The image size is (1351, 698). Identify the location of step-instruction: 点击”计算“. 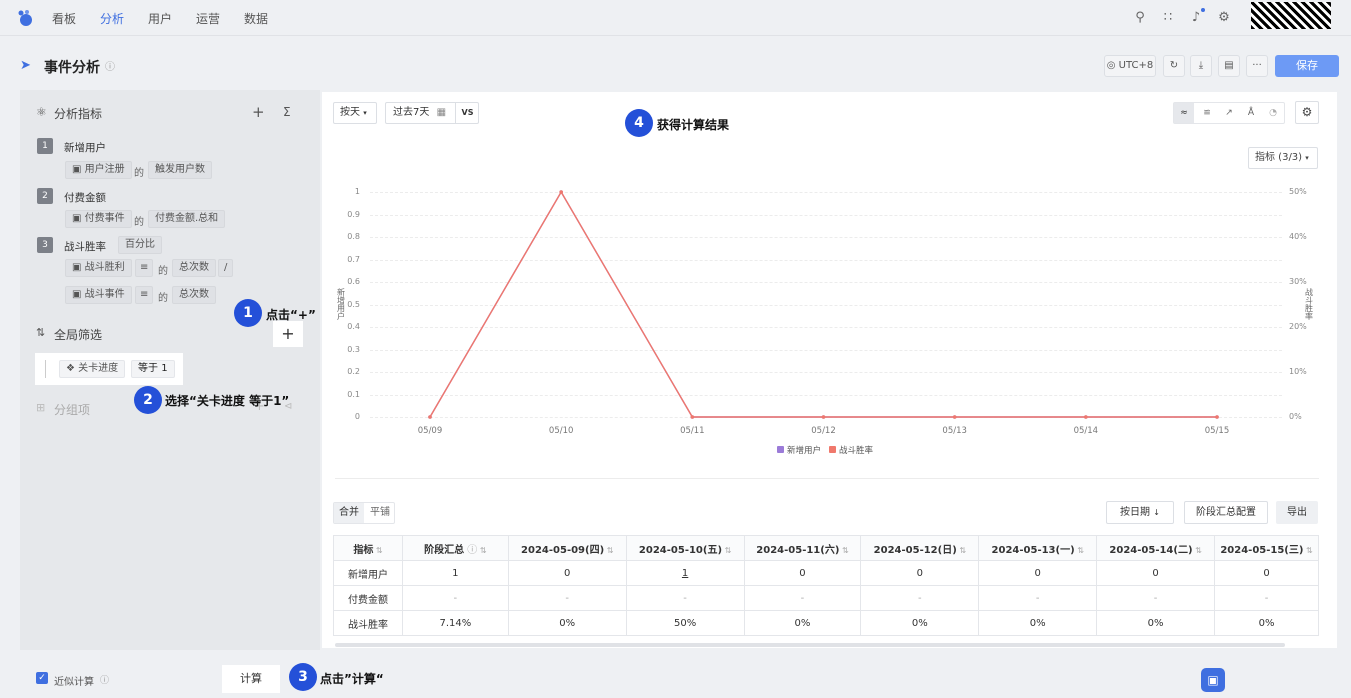
(352, 679).